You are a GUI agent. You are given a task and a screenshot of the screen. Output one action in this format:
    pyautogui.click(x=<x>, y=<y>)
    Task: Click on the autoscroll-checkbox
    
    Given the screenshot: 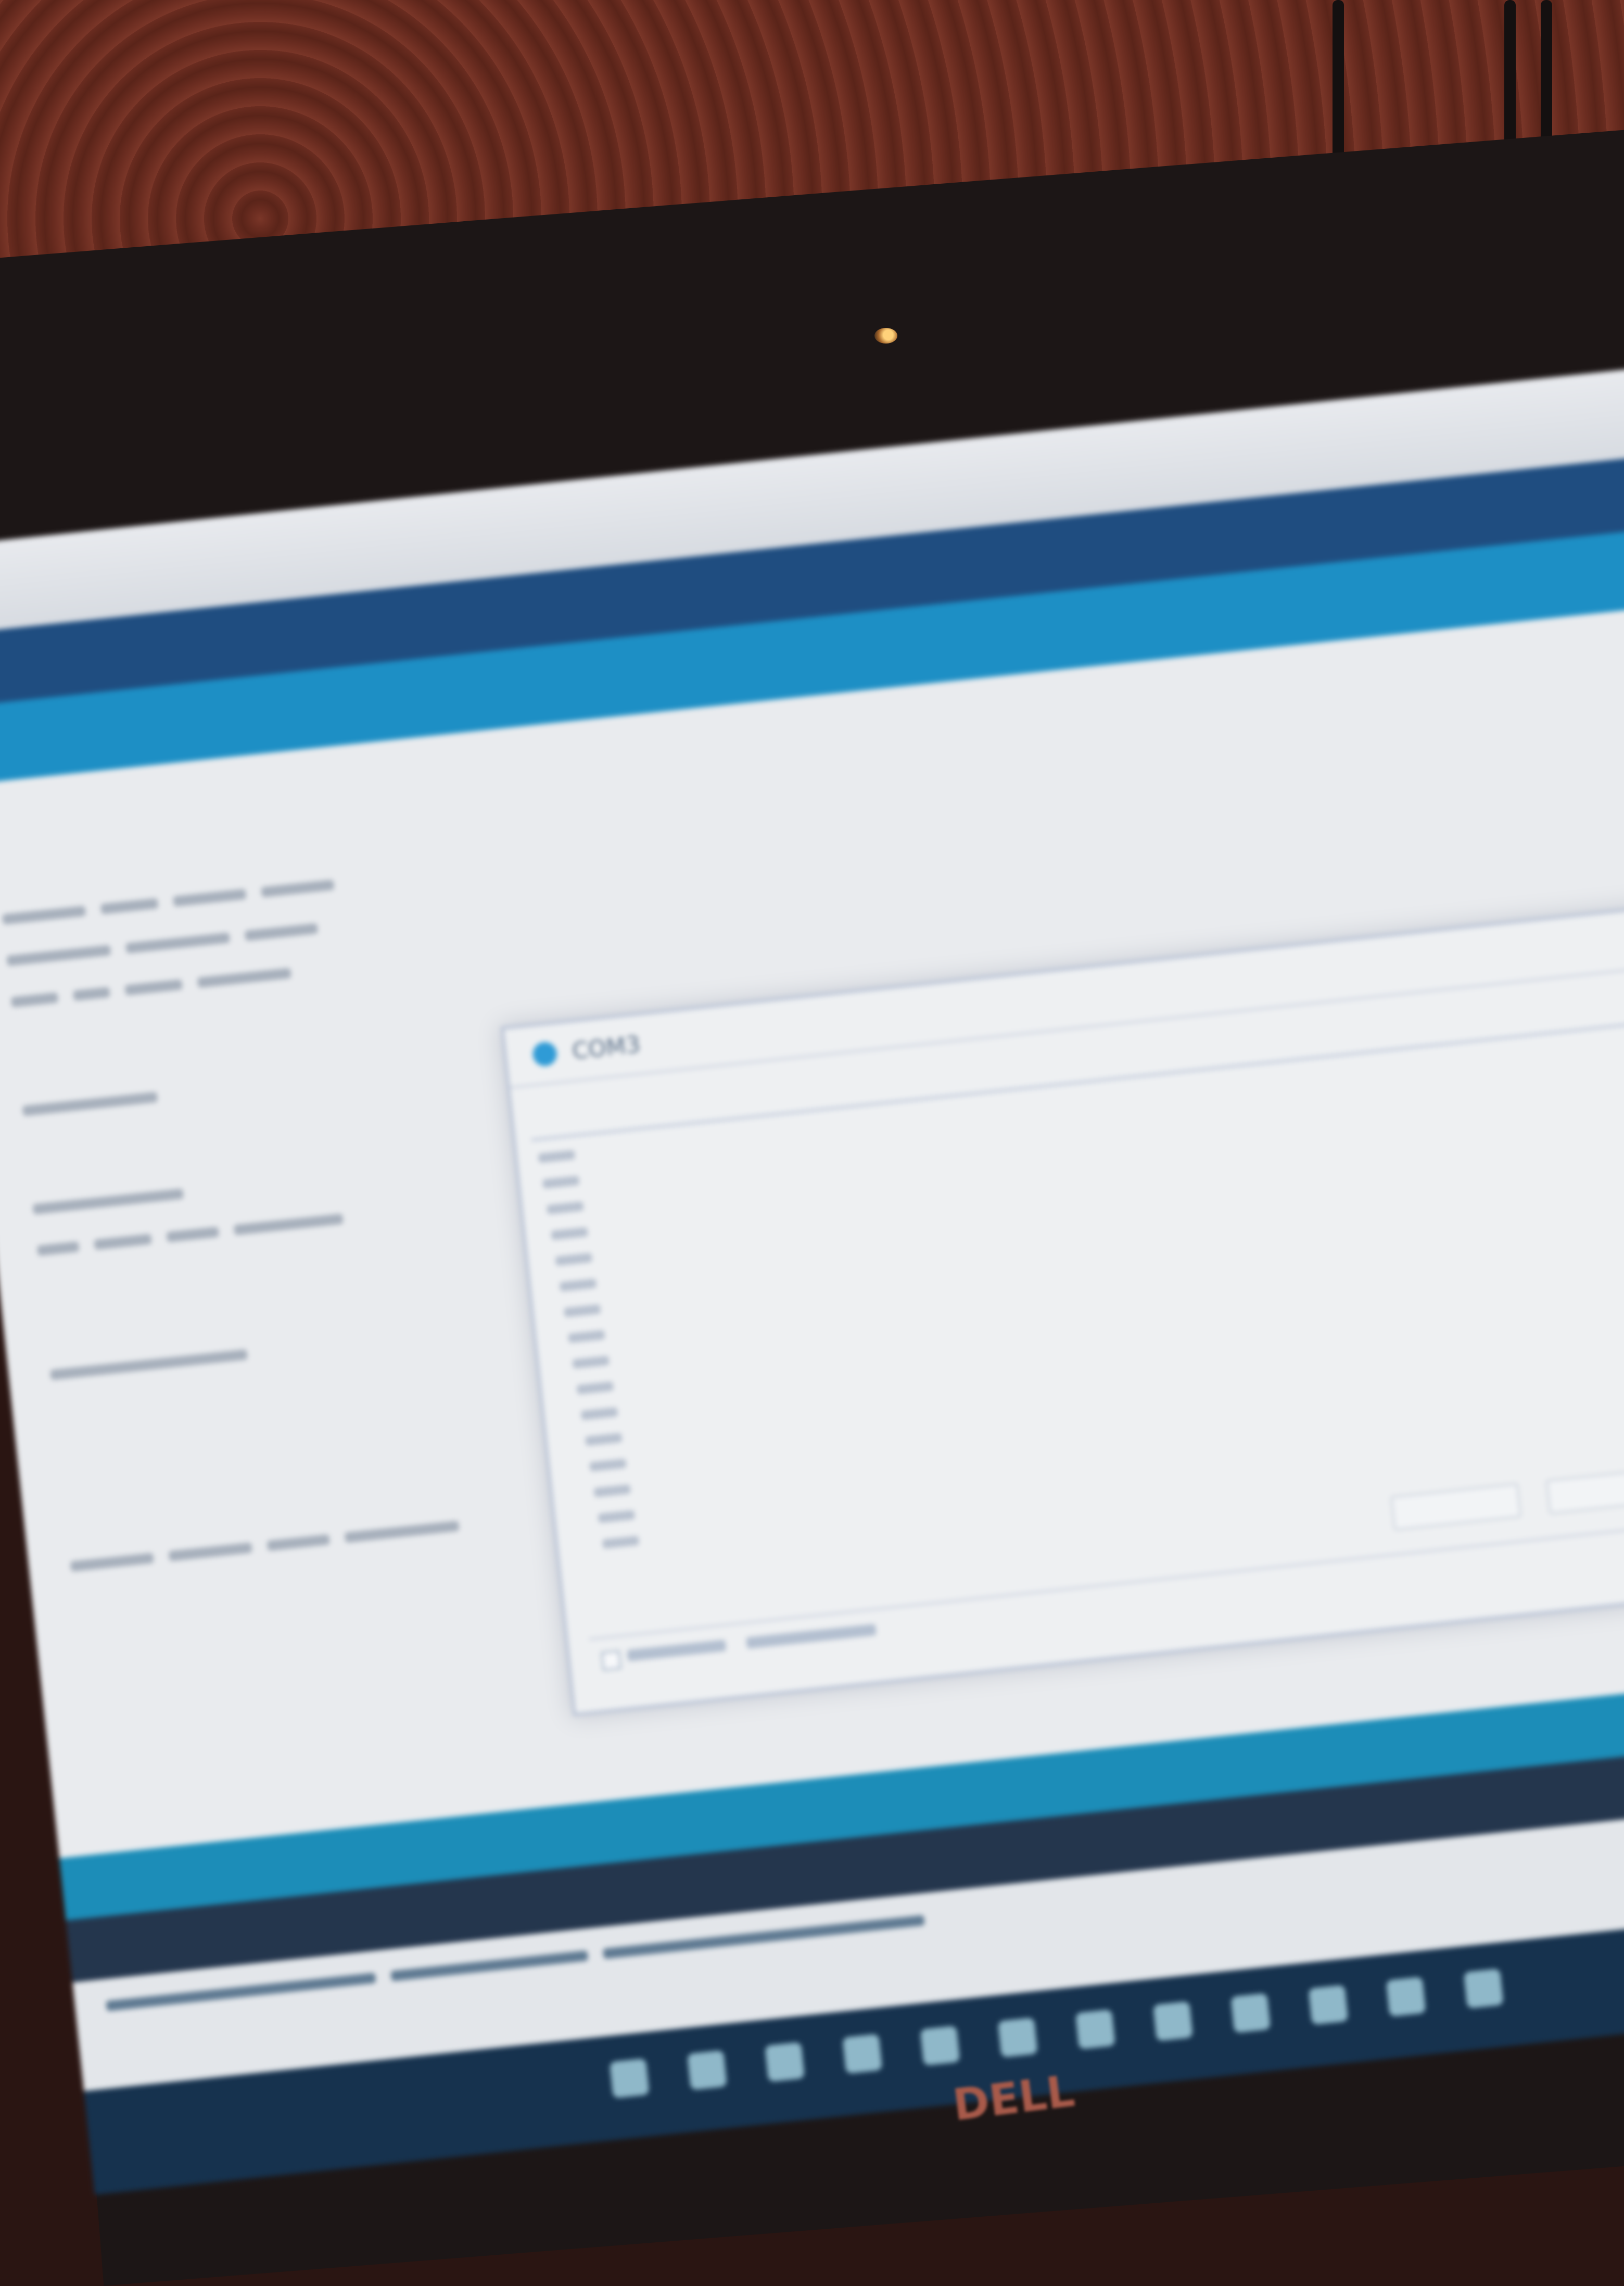 What is the action you would take?
    pyautogui.click(x=611, y=1660)
    